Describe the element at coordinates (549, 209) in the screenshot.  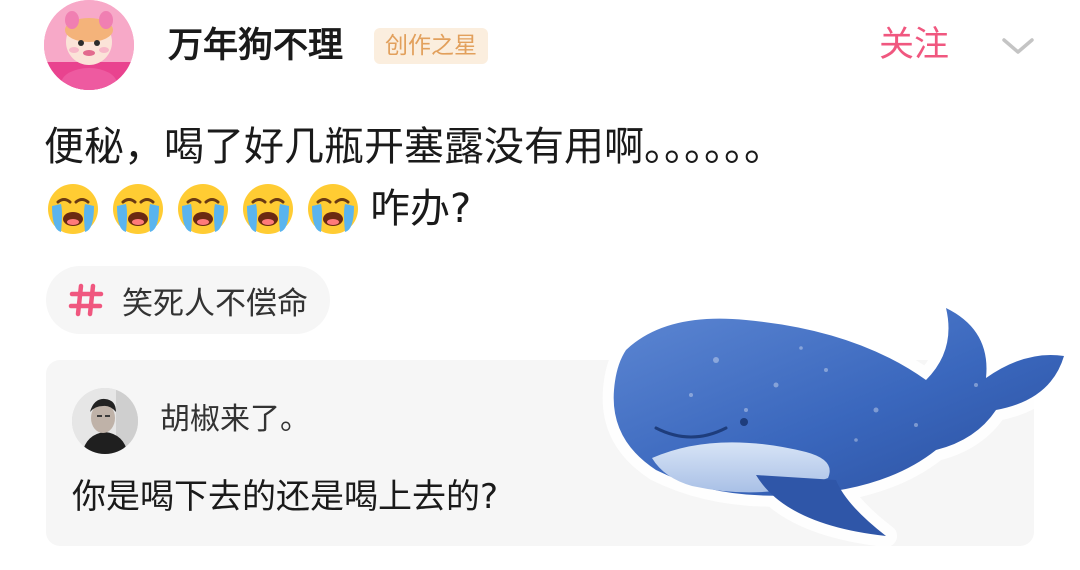
I see `post-line-2: 咋办?` at that location.